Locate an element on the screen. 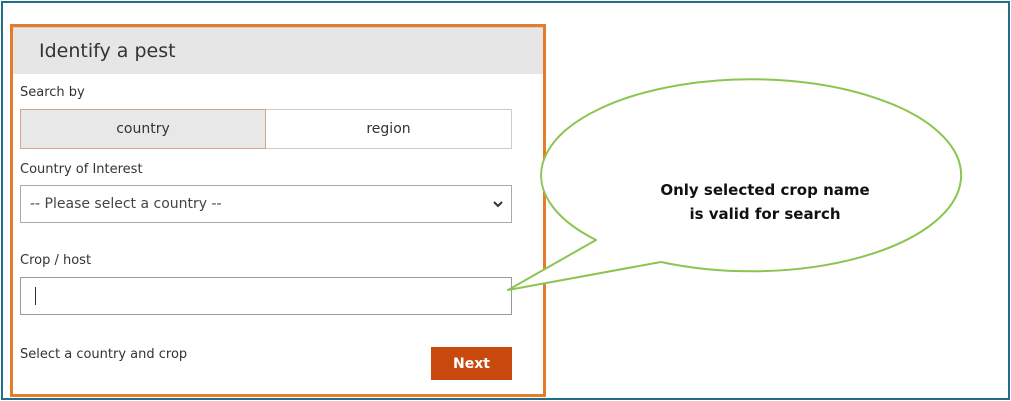  callout-line-2: is valid for search is located at coordinates (765, 214).